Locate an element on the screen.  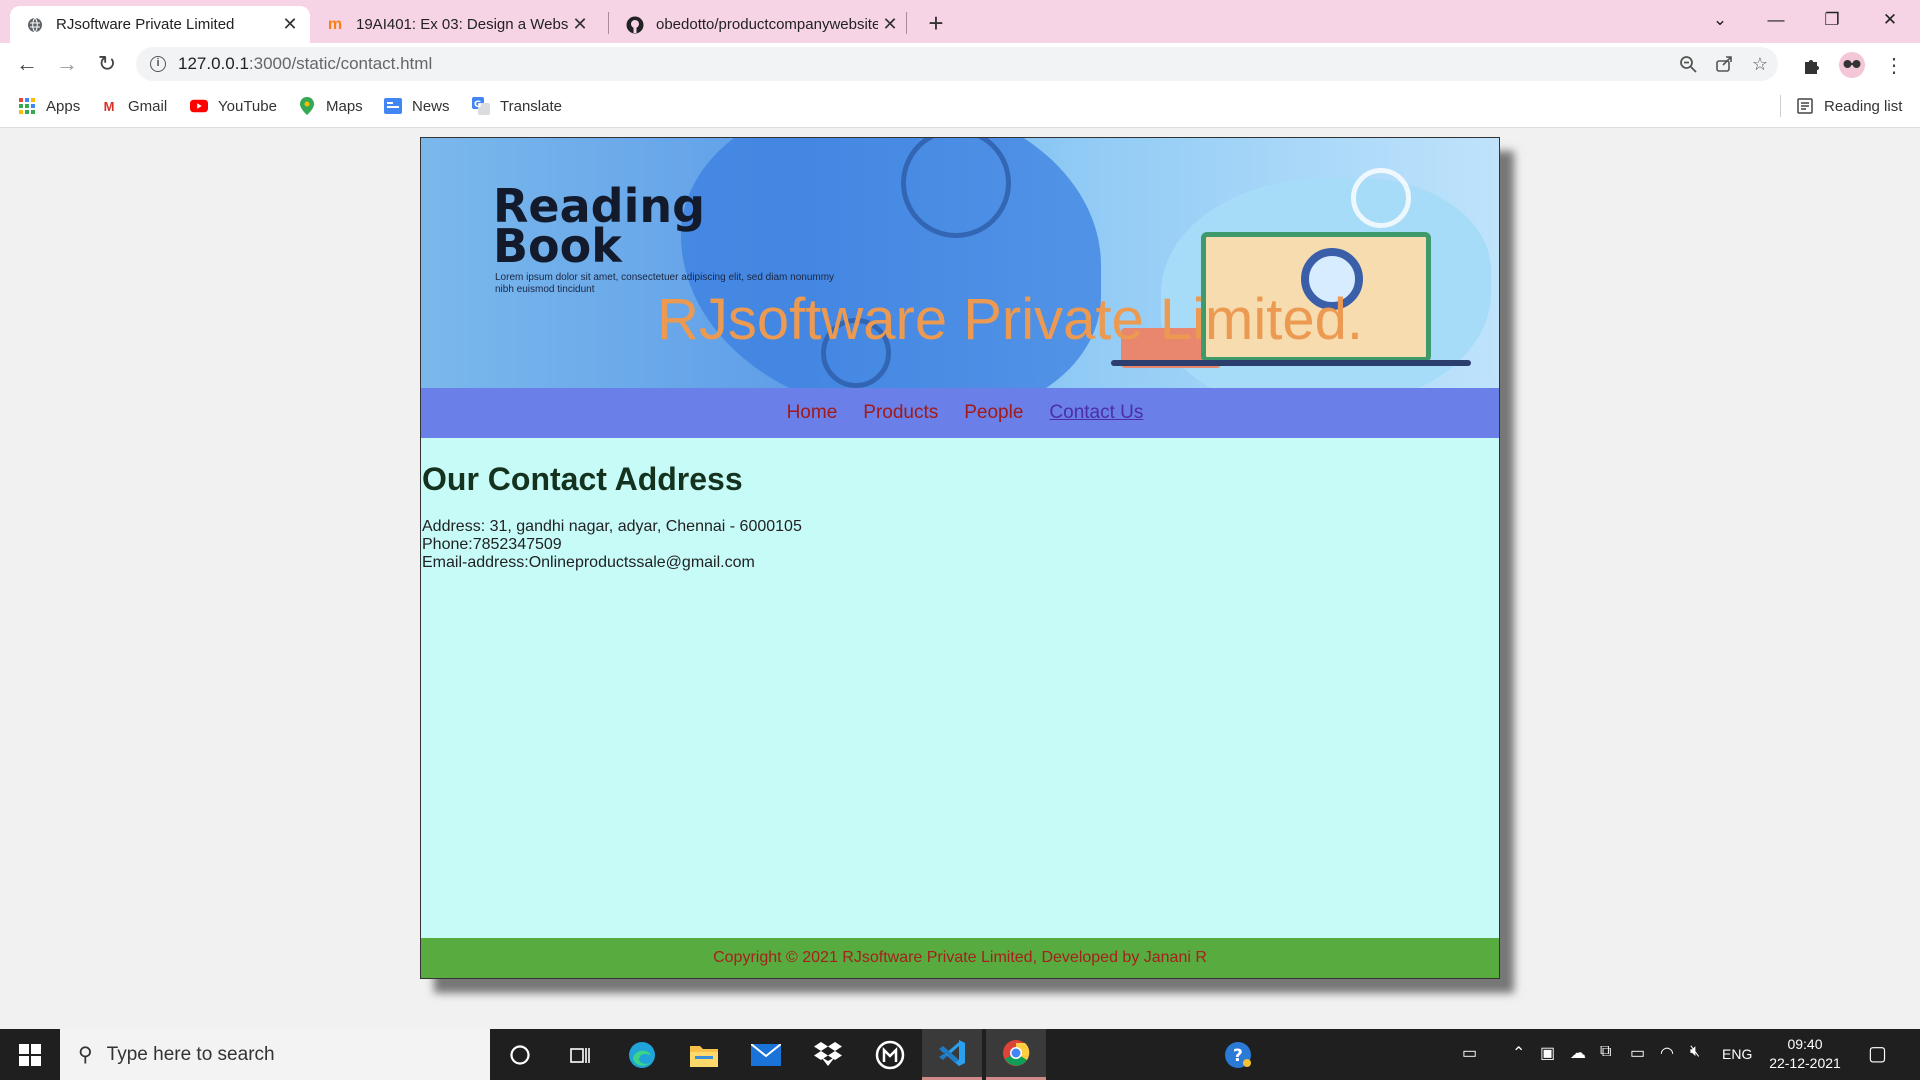
chrome-icon is located at coordinates (1016, 1054).